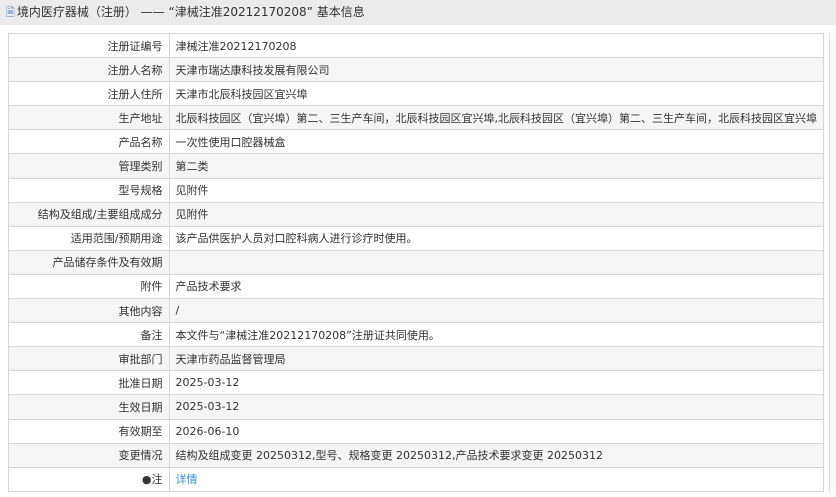 Image resolution: width=836 pixels, height=497 pixels. I want to click on field-label: 有效期至, so click(89, 431).